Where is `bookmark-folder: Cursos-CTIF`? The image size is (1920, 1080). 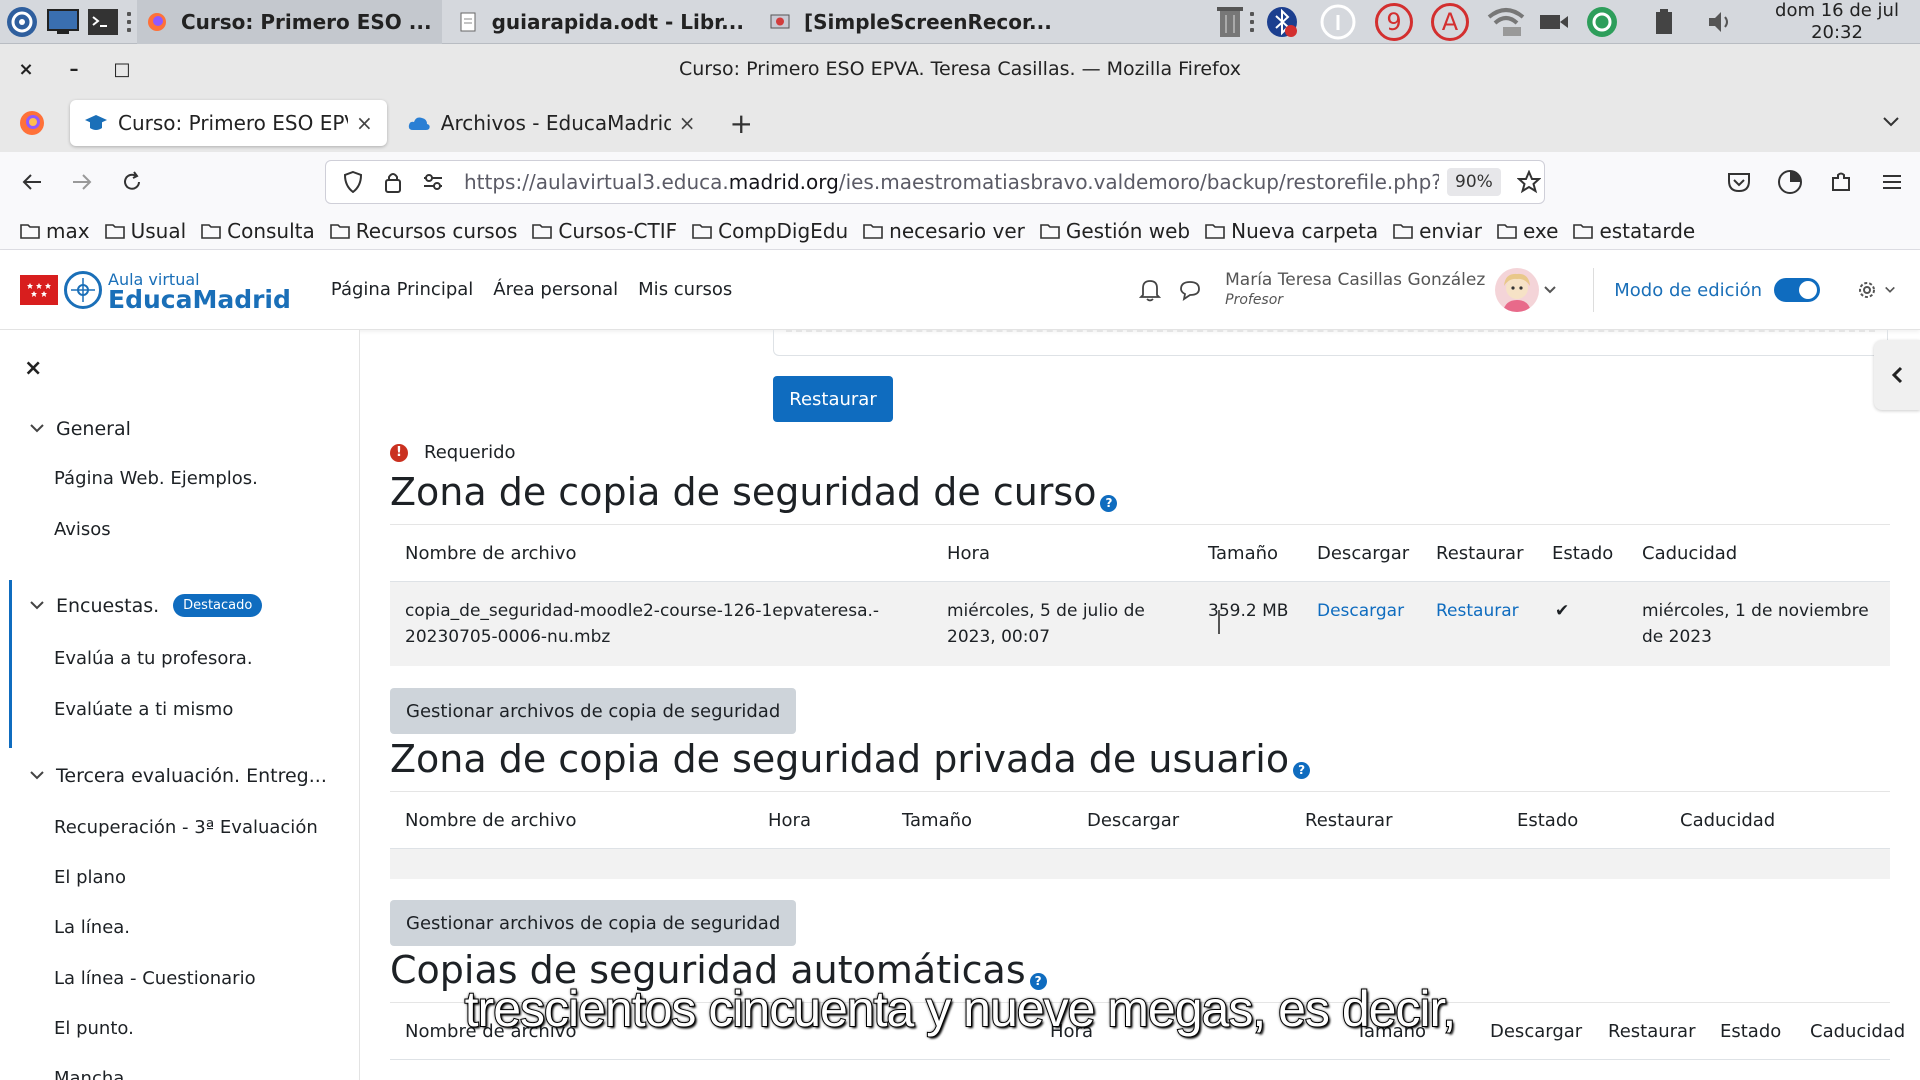 bookmark-folder: Cursos-CTIF is located at coordinates (604, 231).